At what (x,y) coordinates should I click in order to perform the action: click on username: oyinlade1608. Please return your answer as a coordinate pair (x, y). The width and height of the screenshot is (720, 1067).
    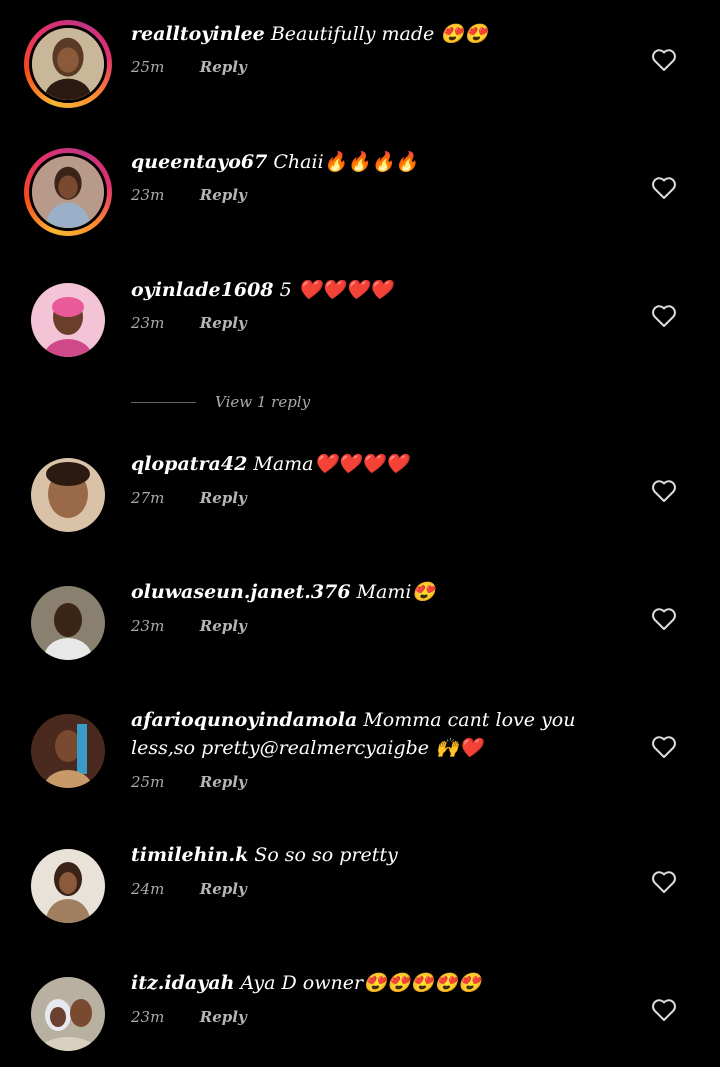
    Looking at the image, I should click on (202, 290).